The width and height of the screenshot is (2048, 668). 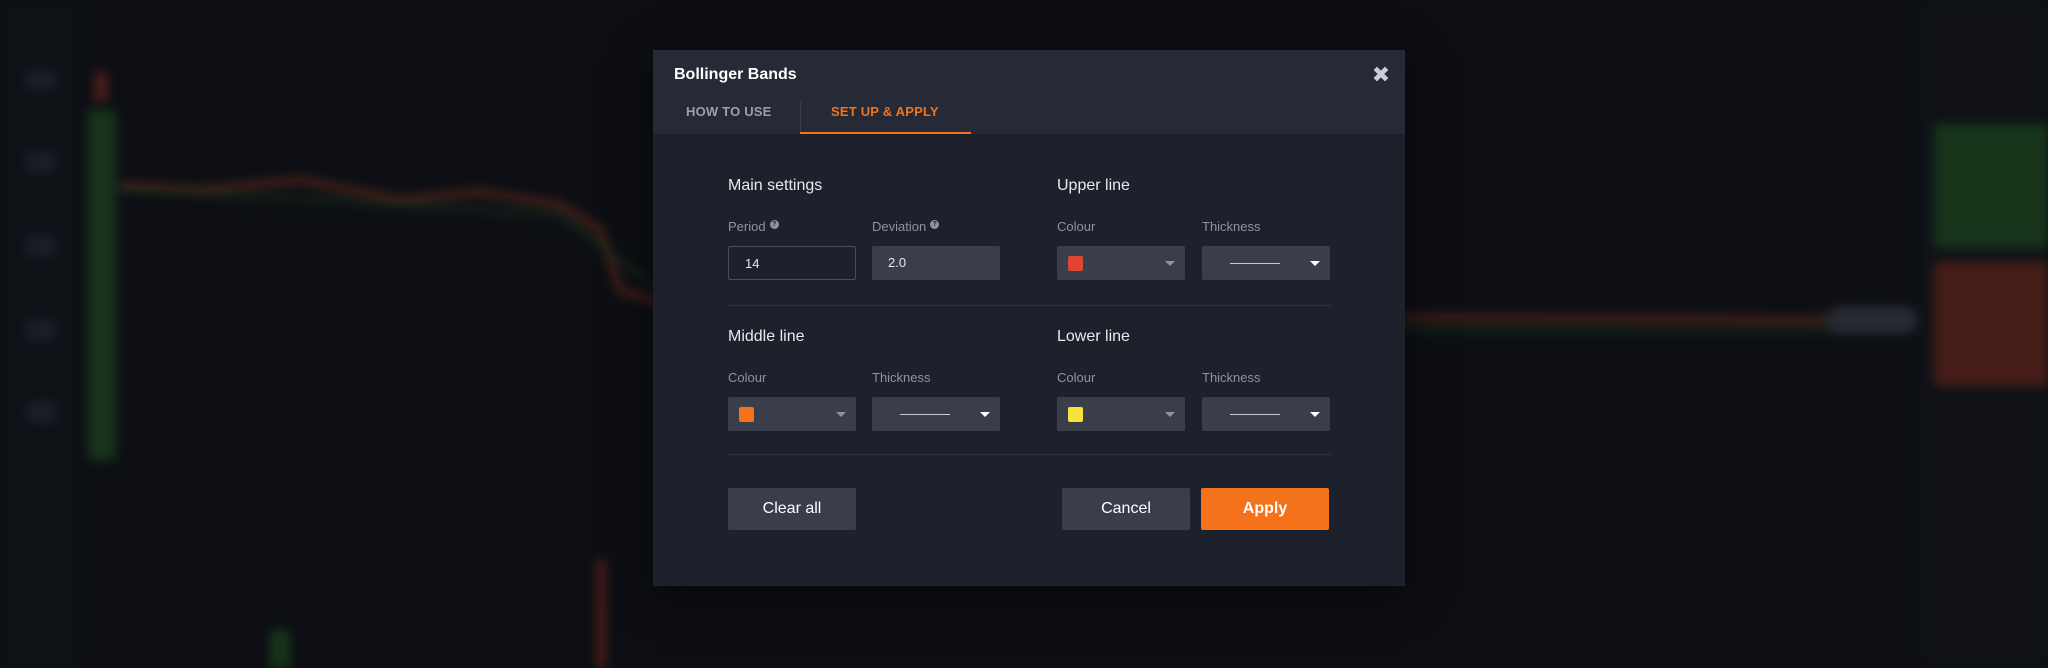 I want to click on deviation-label: Deviation?, so click(x=906, y=226).